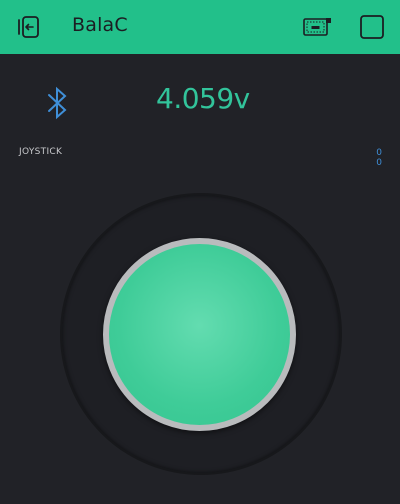 The width and height of the screenshot is (400, 504). I want to click on back-button, so click(29, 27).